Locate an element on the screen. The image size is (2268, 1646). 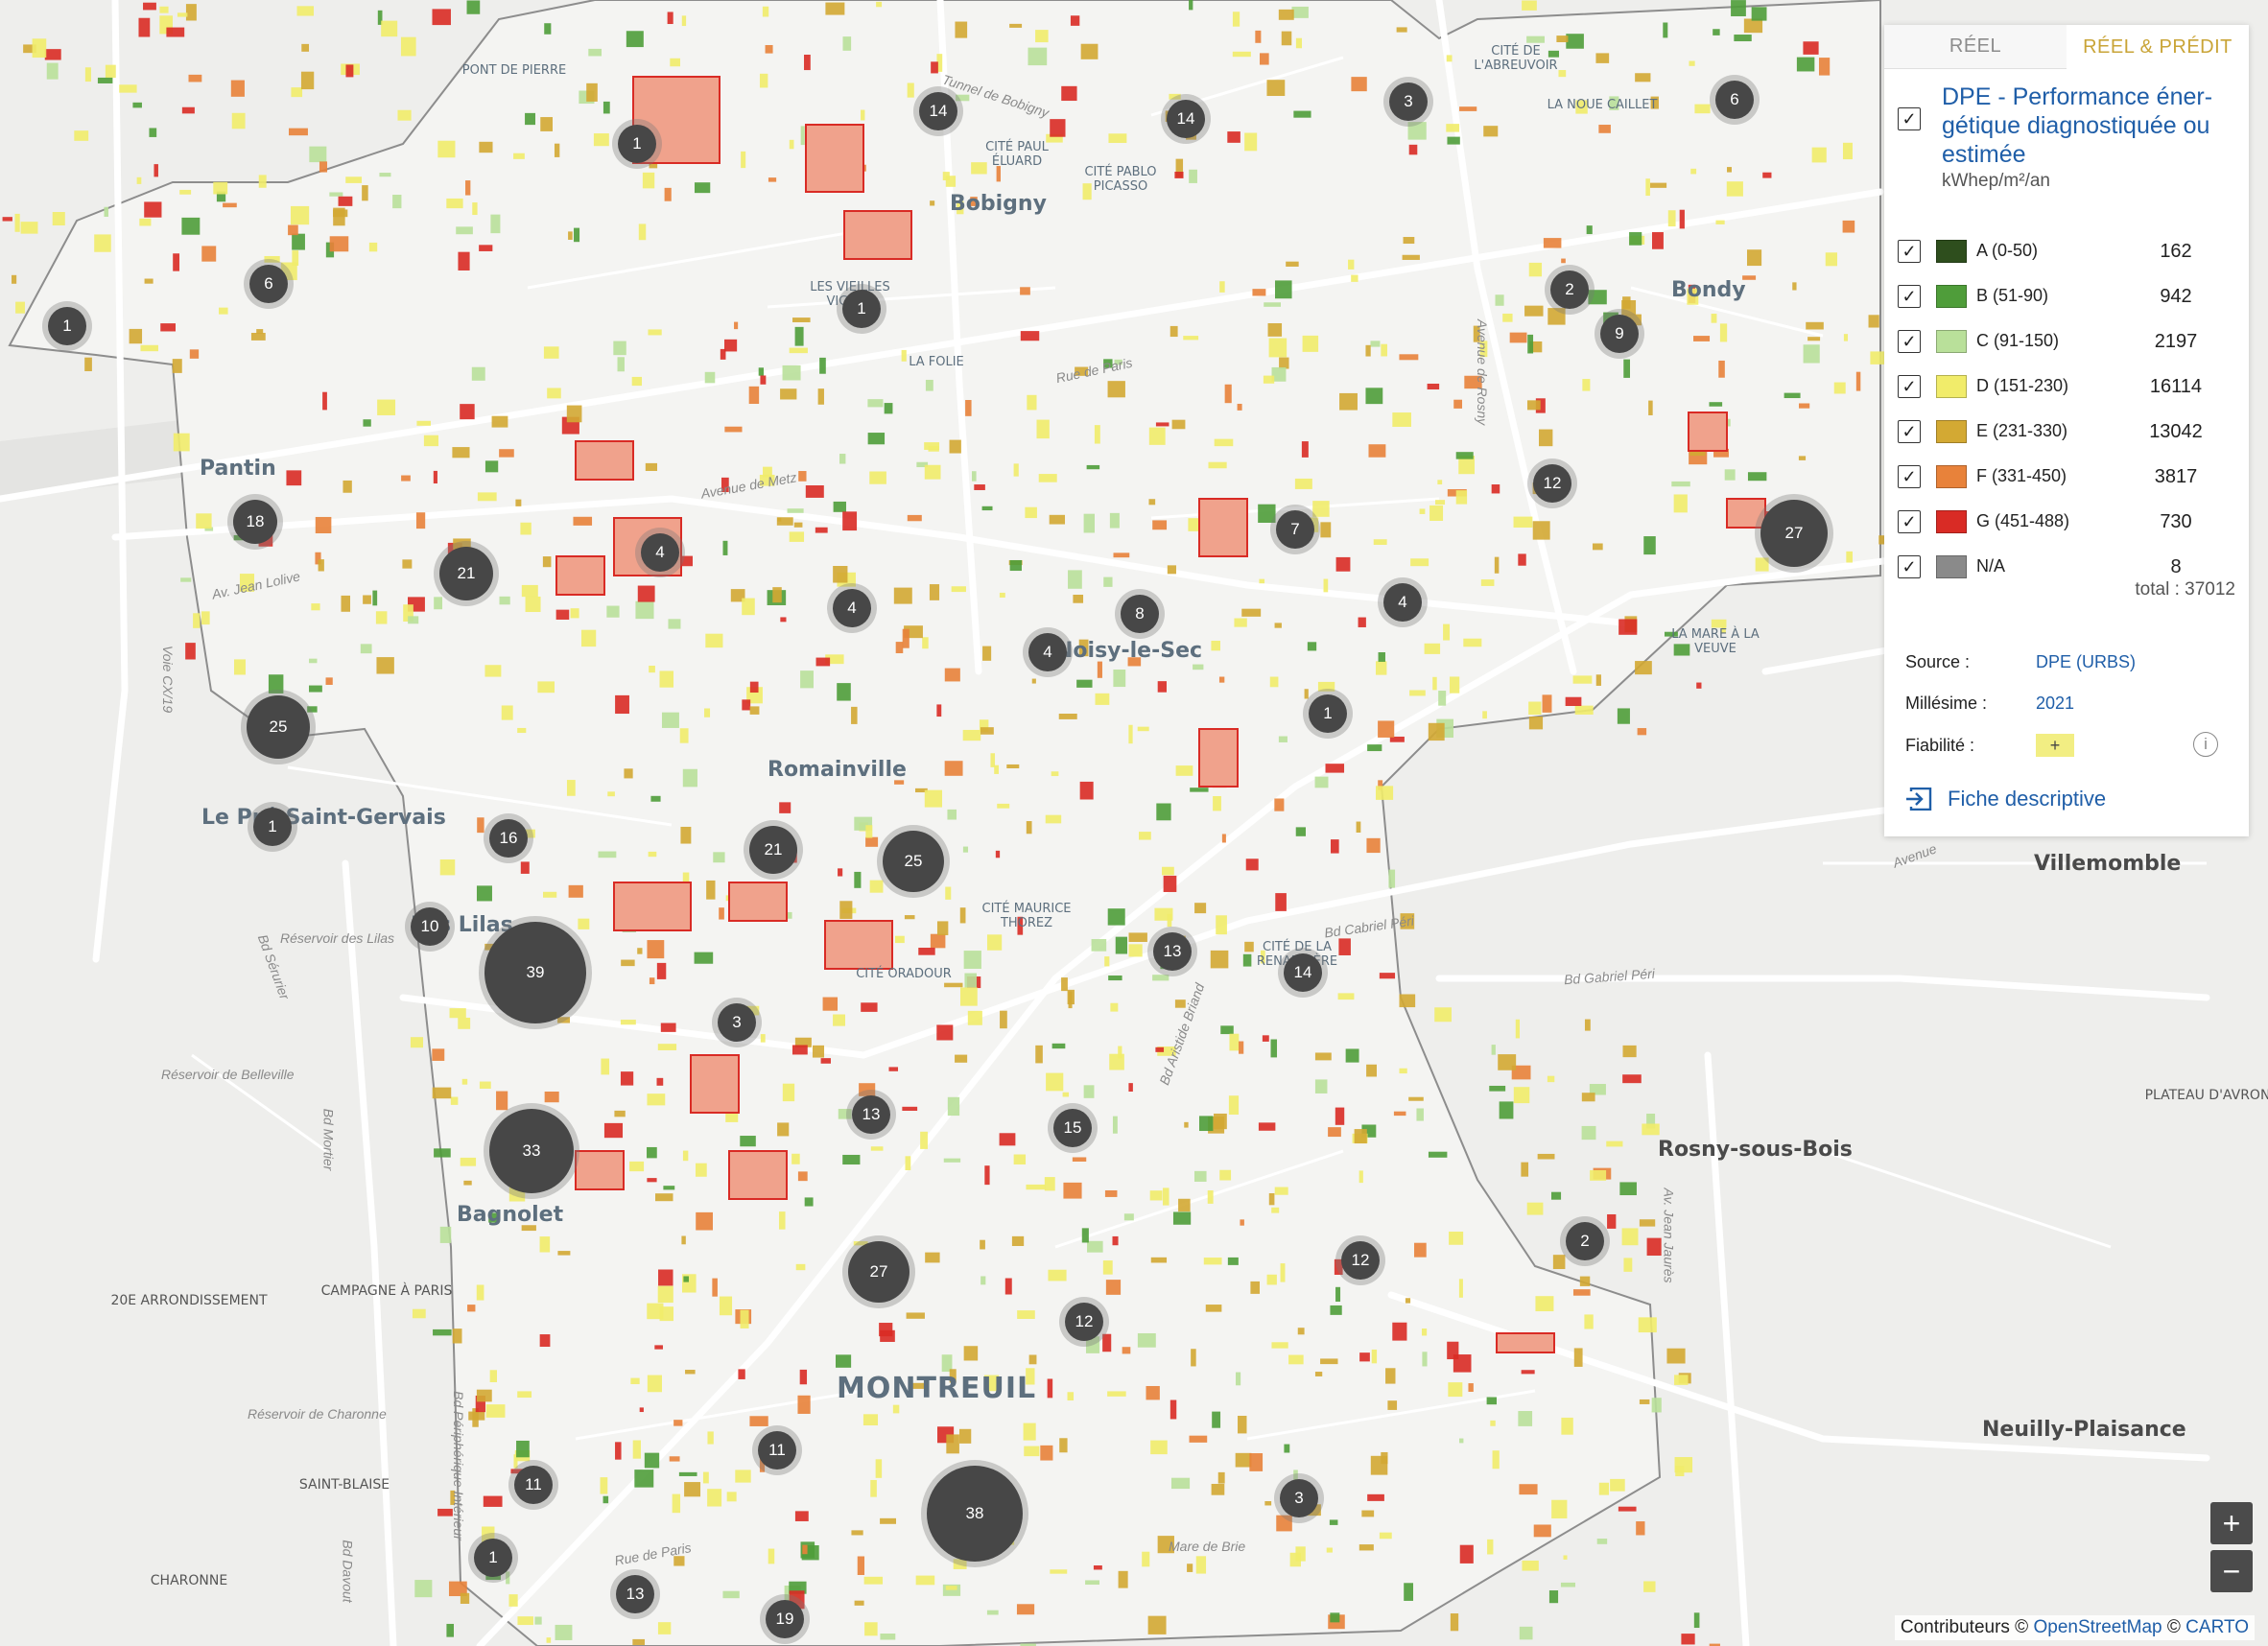
cluster-marker: 16 is located at coordinates (508, 838).